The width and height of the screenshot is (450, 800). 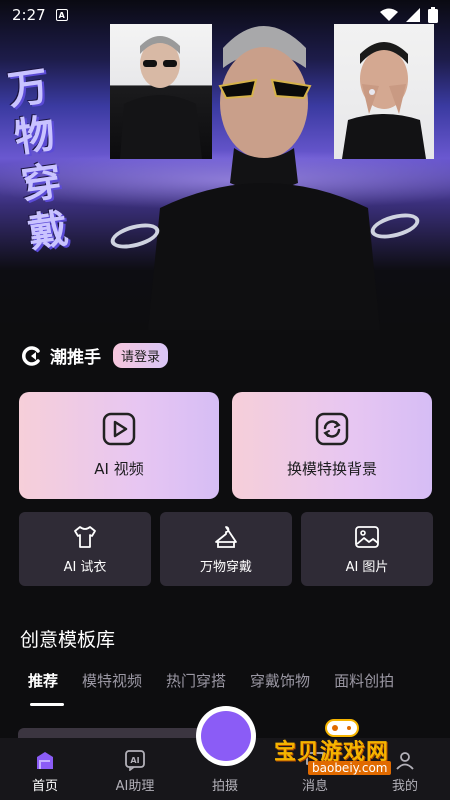 What do you see at coordinates (135, 771) in the screenshot?
I see `nav-ai-assistant: AI AI助理` at bounding box center [135, 771].